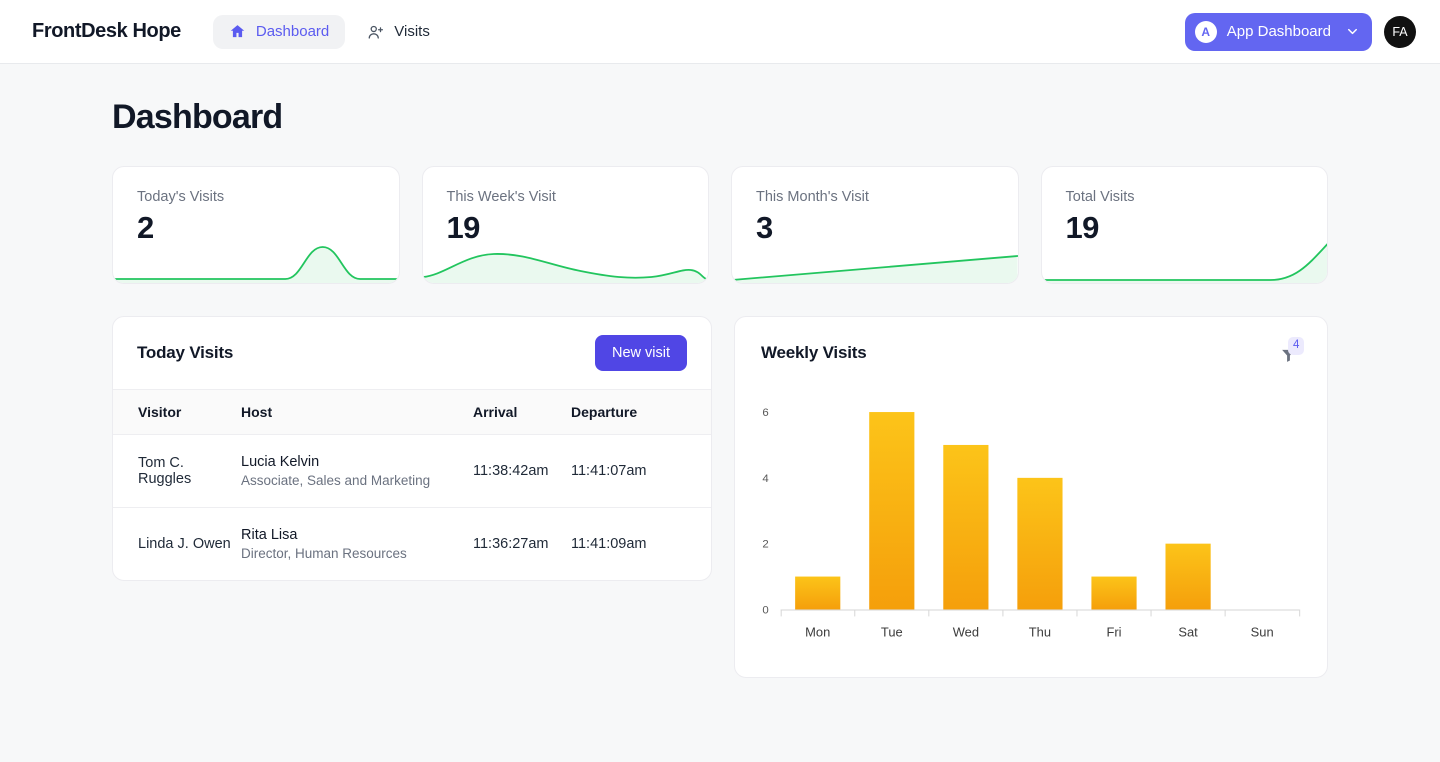 This screenshot has width=1440, height=762. What do you see at coordinates (565, 261) in the screenshot?
I see `sparkline-this-weeks-visit` at bounding box center [565, 261].